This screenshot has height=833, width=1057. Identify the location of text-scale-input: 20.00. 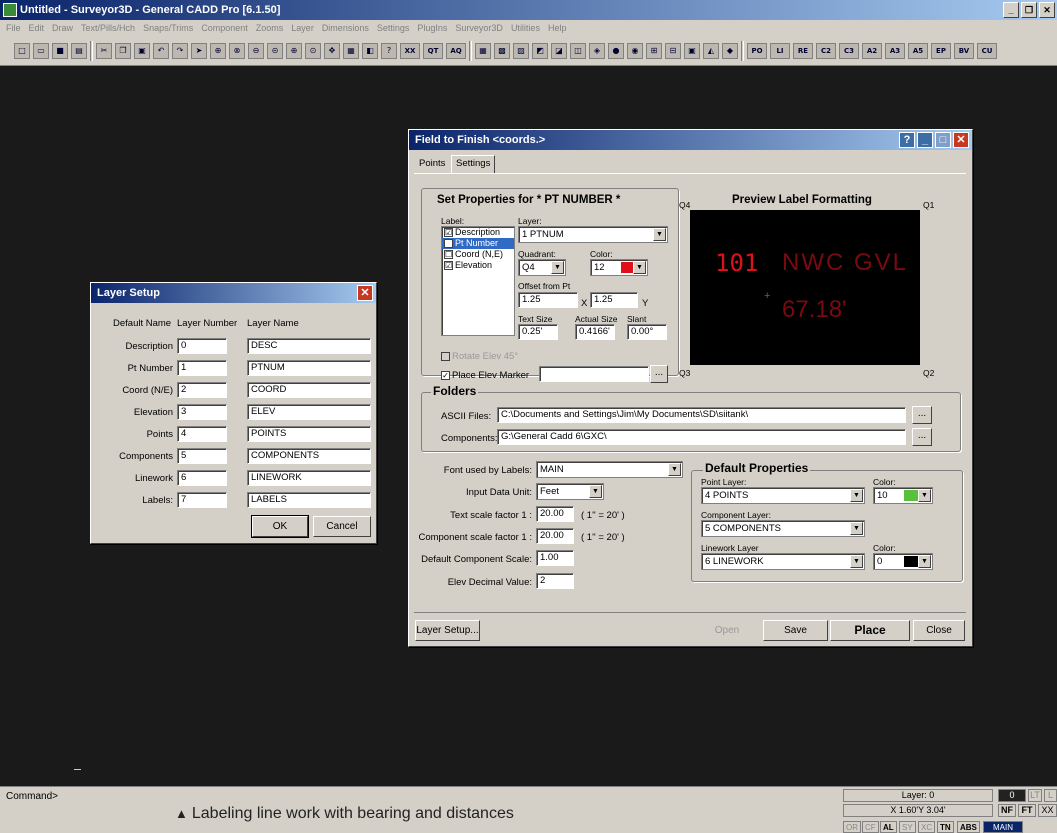
(555, 514).